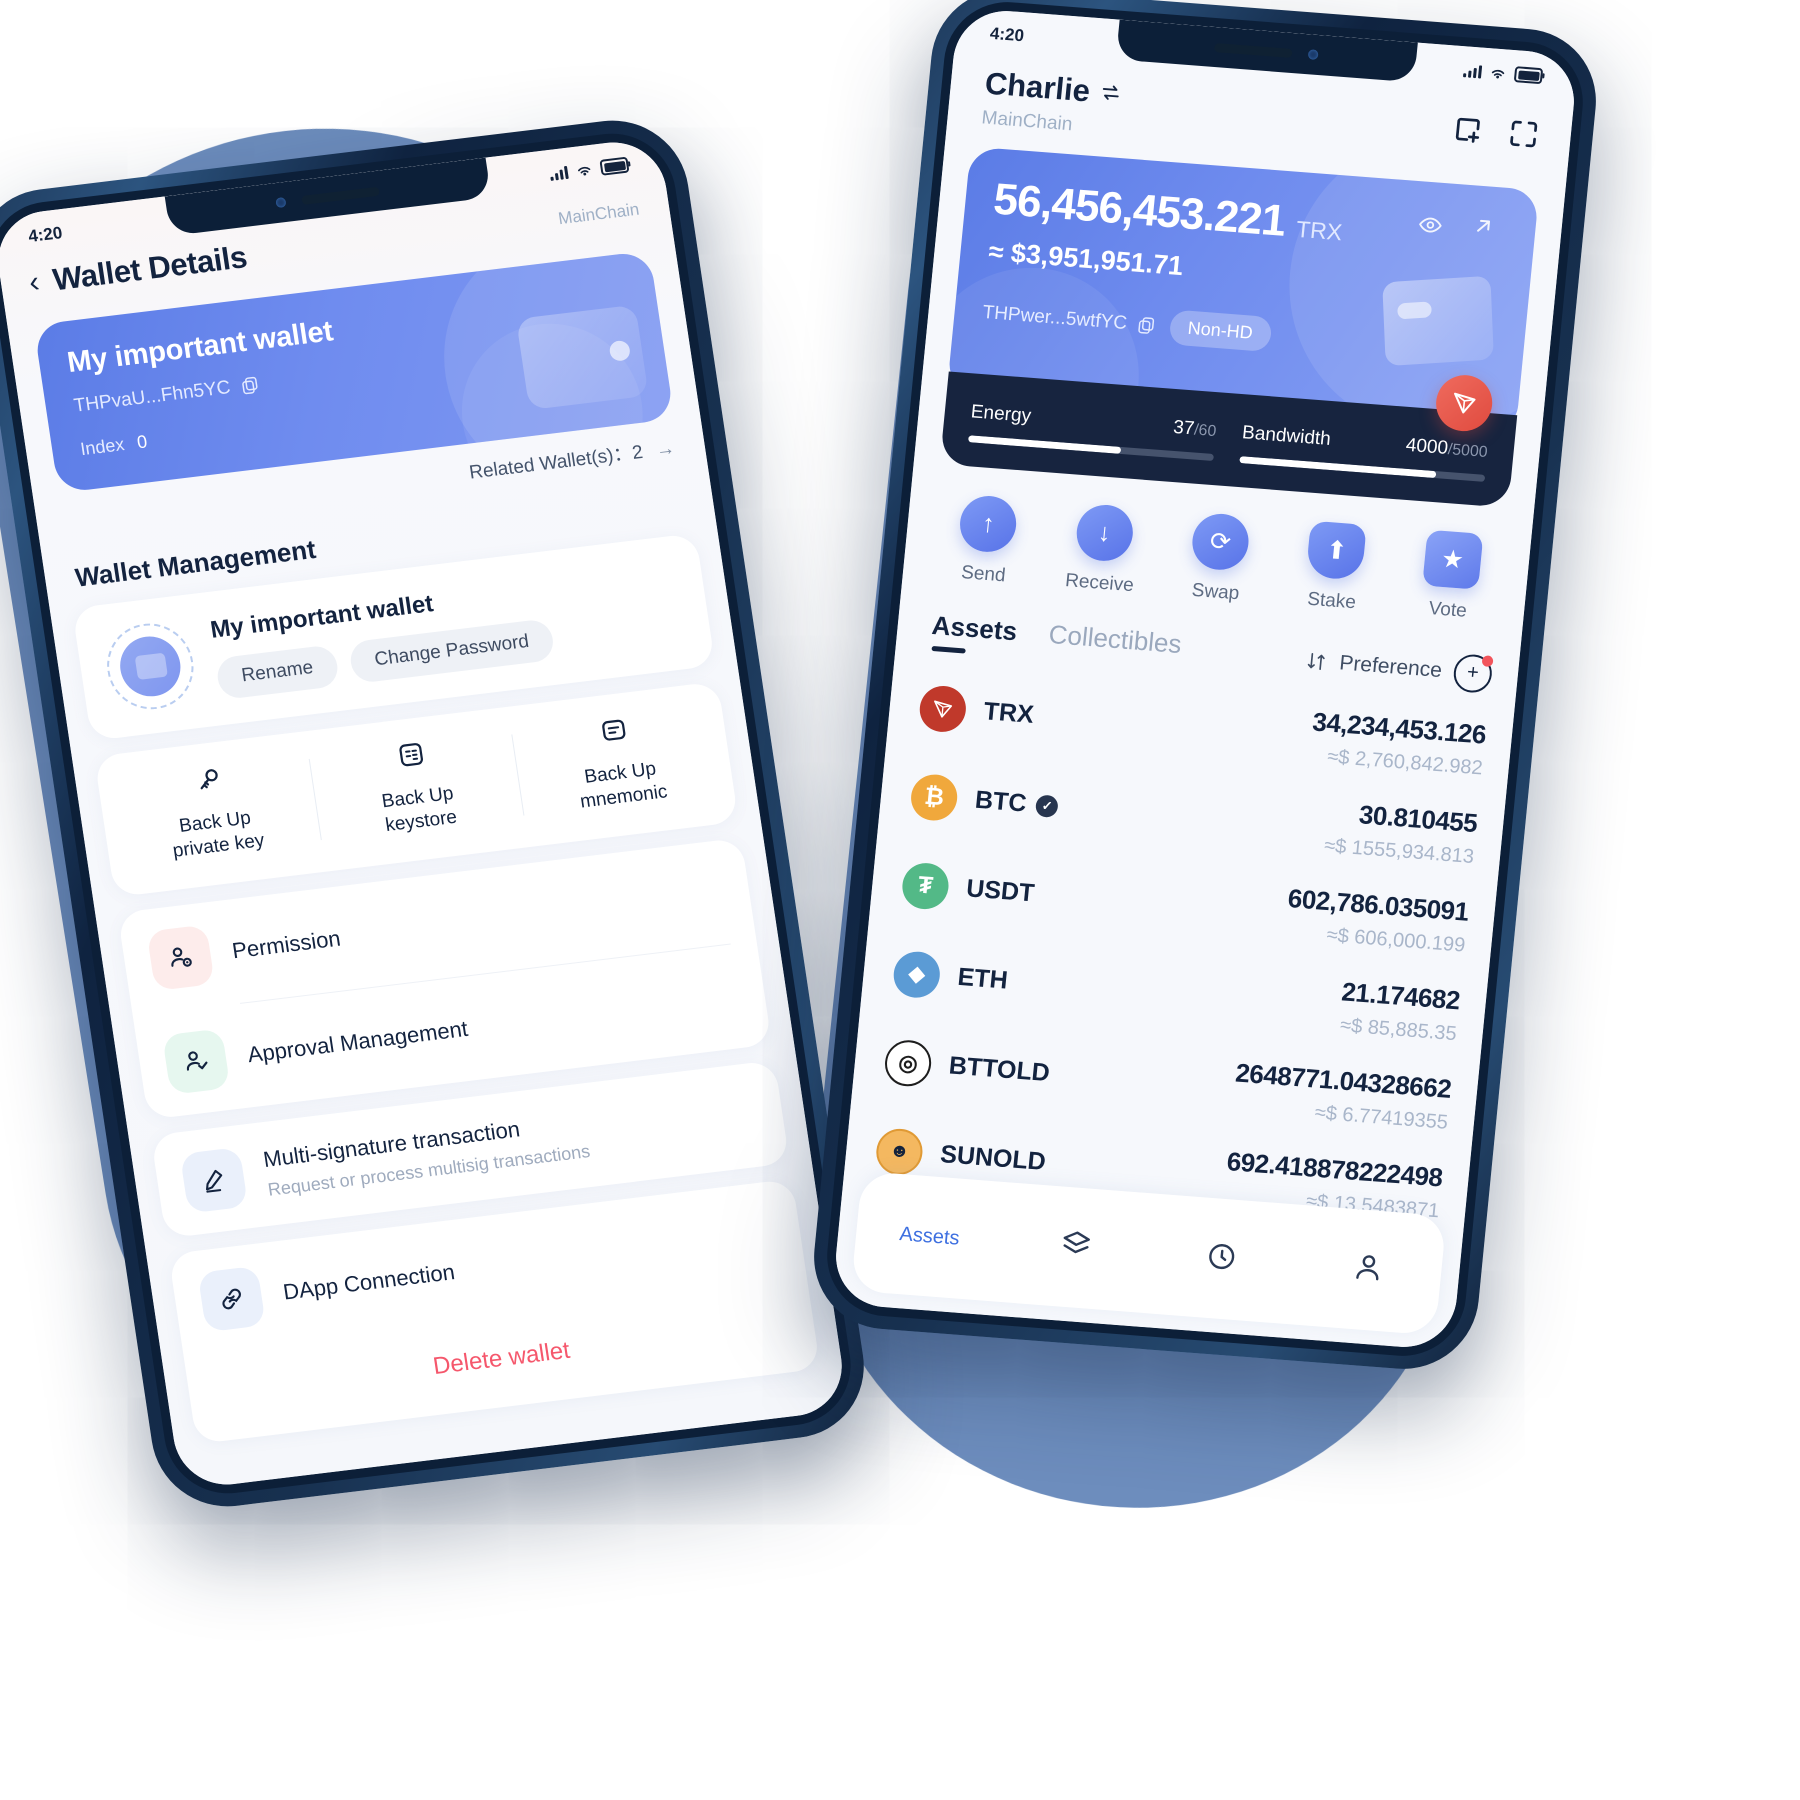  Describe the element at coordinates (598, 214) in the screenshot. I see `chain-label: MainChain` at that location.